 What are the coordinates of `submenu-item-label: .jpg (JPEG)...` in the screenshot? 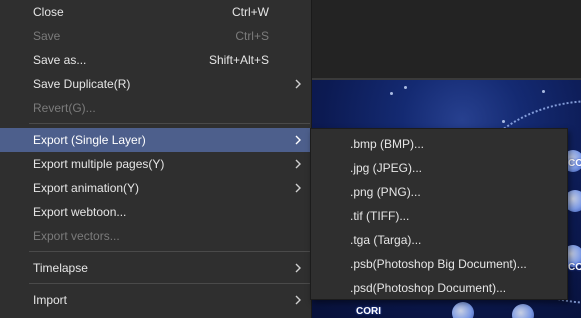 It's located at (386, 168).